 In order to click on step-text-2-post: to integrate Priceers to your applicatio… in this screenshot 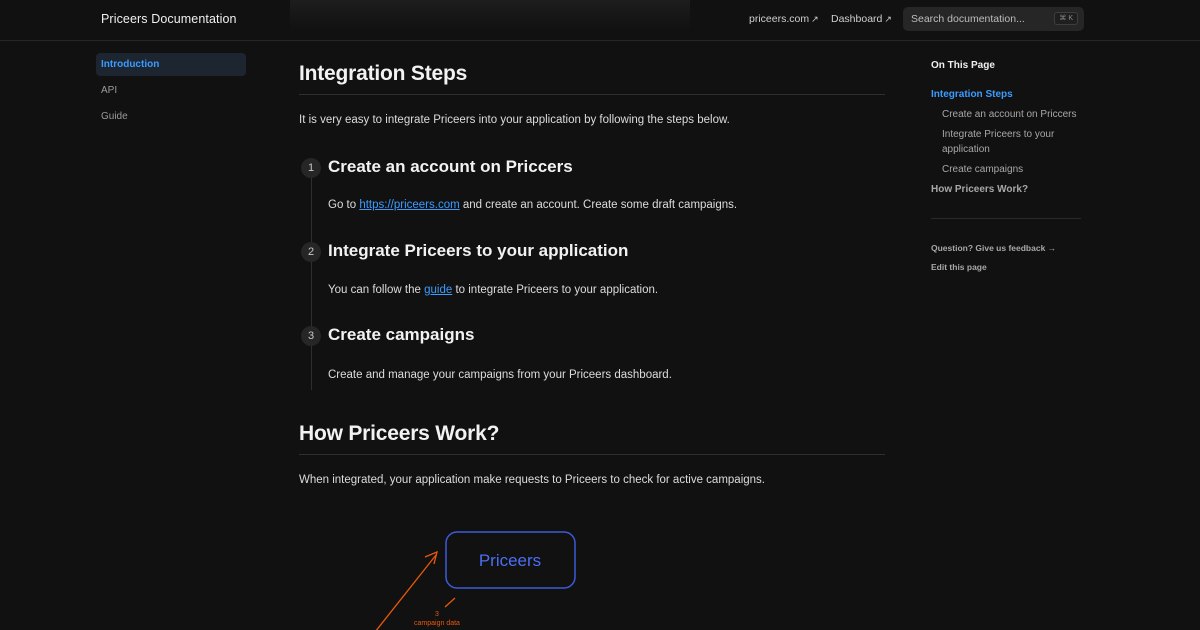, I will do `click(555, 290)`.